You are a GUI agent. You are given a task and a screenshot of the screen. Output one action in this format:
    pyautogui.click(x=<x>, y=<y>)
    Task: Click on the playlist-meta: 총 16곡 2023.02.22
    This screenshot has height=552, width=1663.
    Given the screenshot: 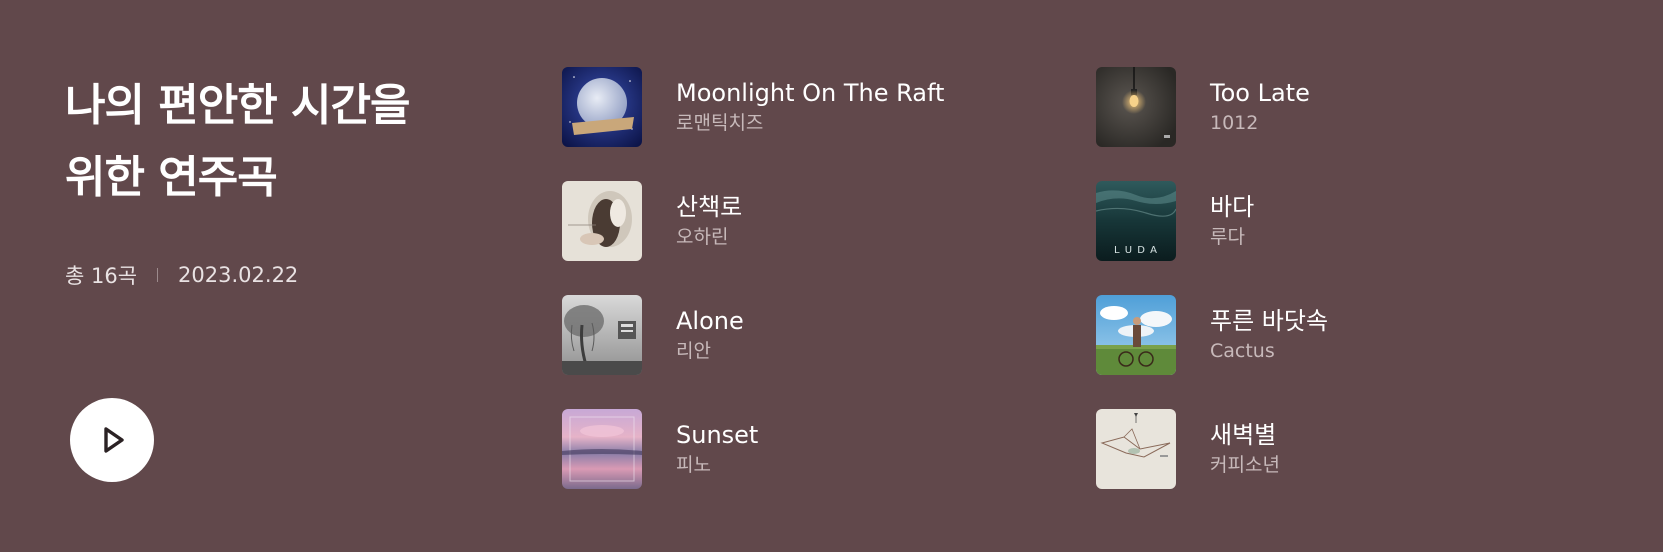 What is the action you would take?
    pyautogui.click(x=275, y=275)
    